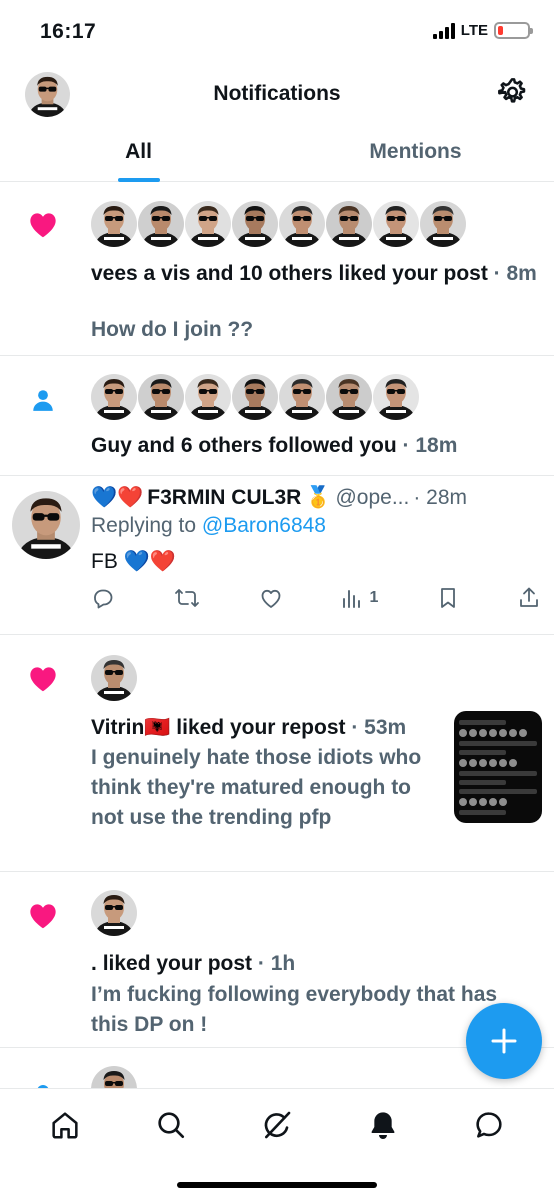  Describe the element at coordinates (314, 964) in the screenshot. I see `notification-text: . liked your post · 1h` at that location.